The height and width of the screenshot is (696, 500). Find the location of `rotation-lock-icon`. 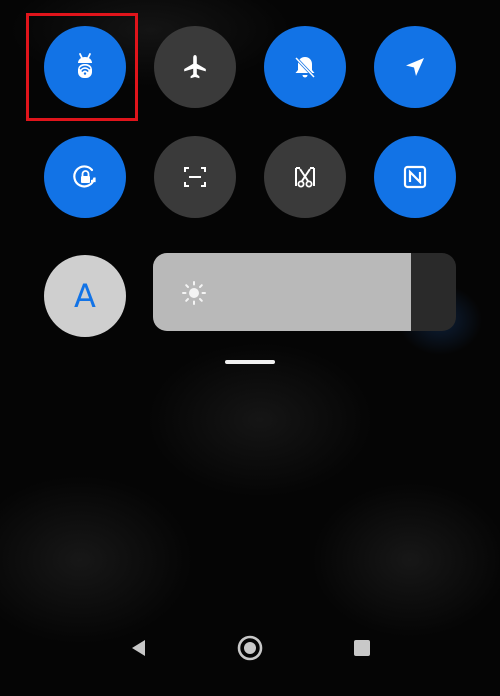

rotation-lock-icon is located at coordinates (85, 177).